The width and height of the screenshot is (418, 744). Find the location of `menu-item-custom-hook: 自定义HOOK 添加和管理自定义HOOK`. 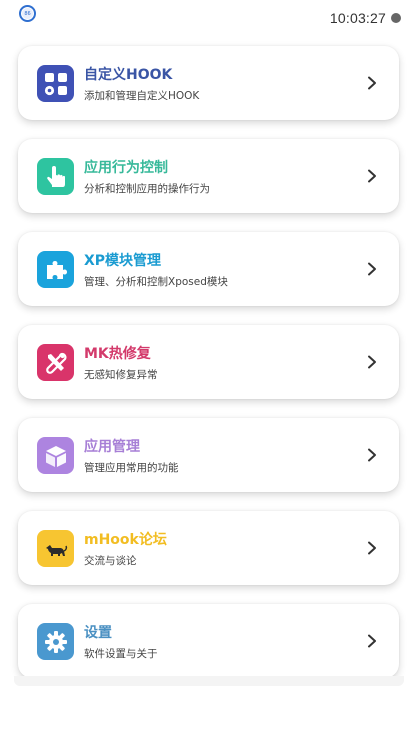

menu-item-custom-hook: 自定义HOOK 添加和管理自定义HOOK is located at coordinates (208, 83).